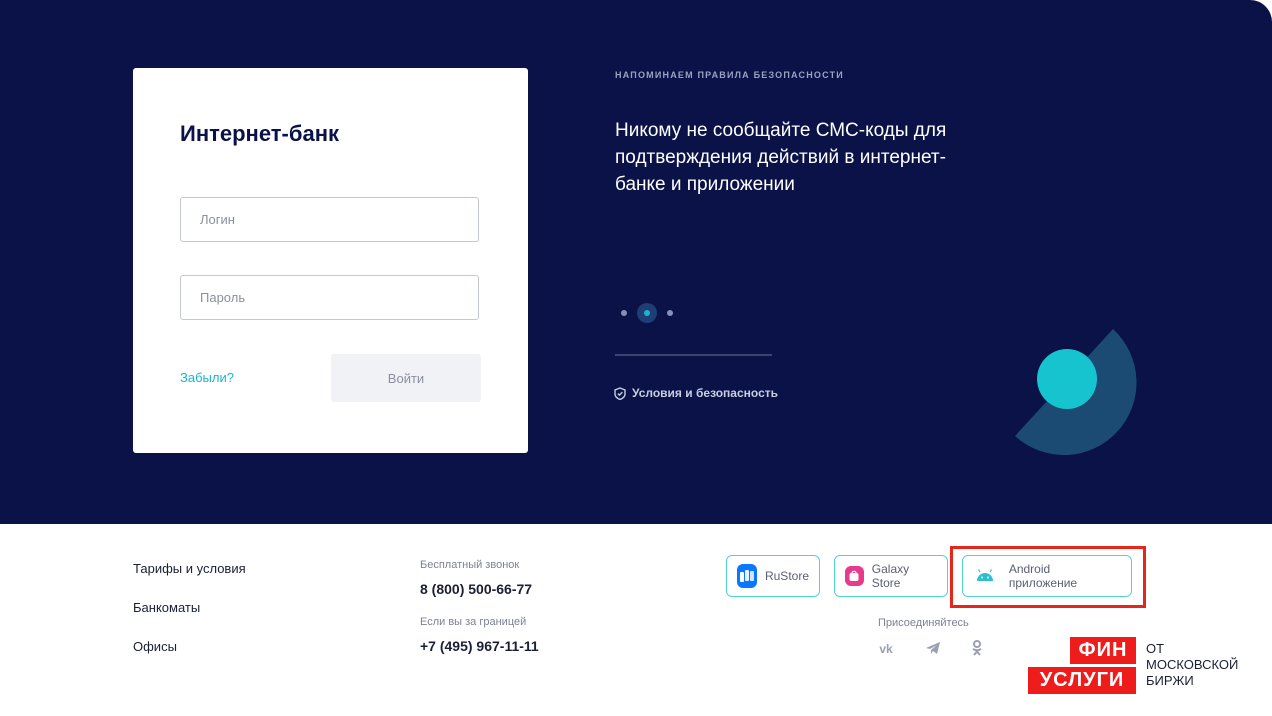  Describe the element at coordinates (747, 576) in the screenshot. I see `rustore-icon` at that location.